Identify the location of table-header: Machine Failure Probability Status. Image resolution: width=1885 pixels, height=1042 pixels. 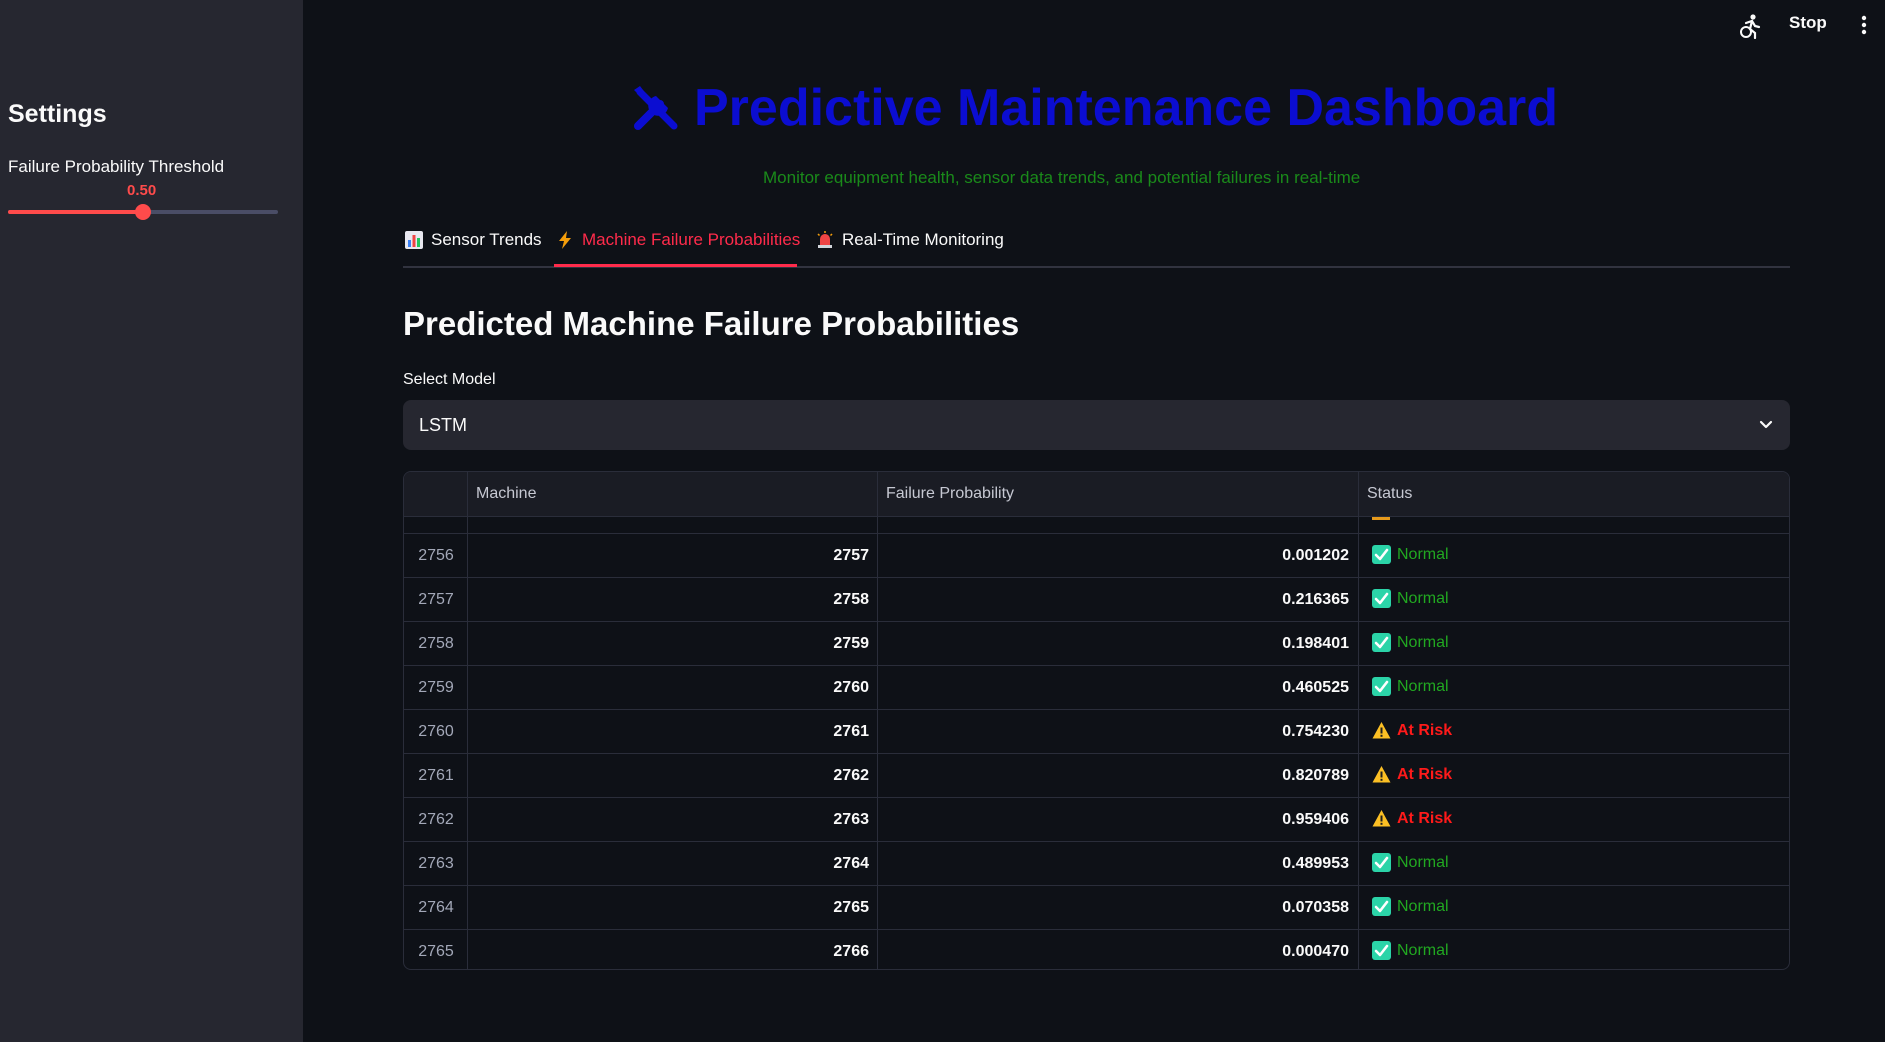
(1096, 494).